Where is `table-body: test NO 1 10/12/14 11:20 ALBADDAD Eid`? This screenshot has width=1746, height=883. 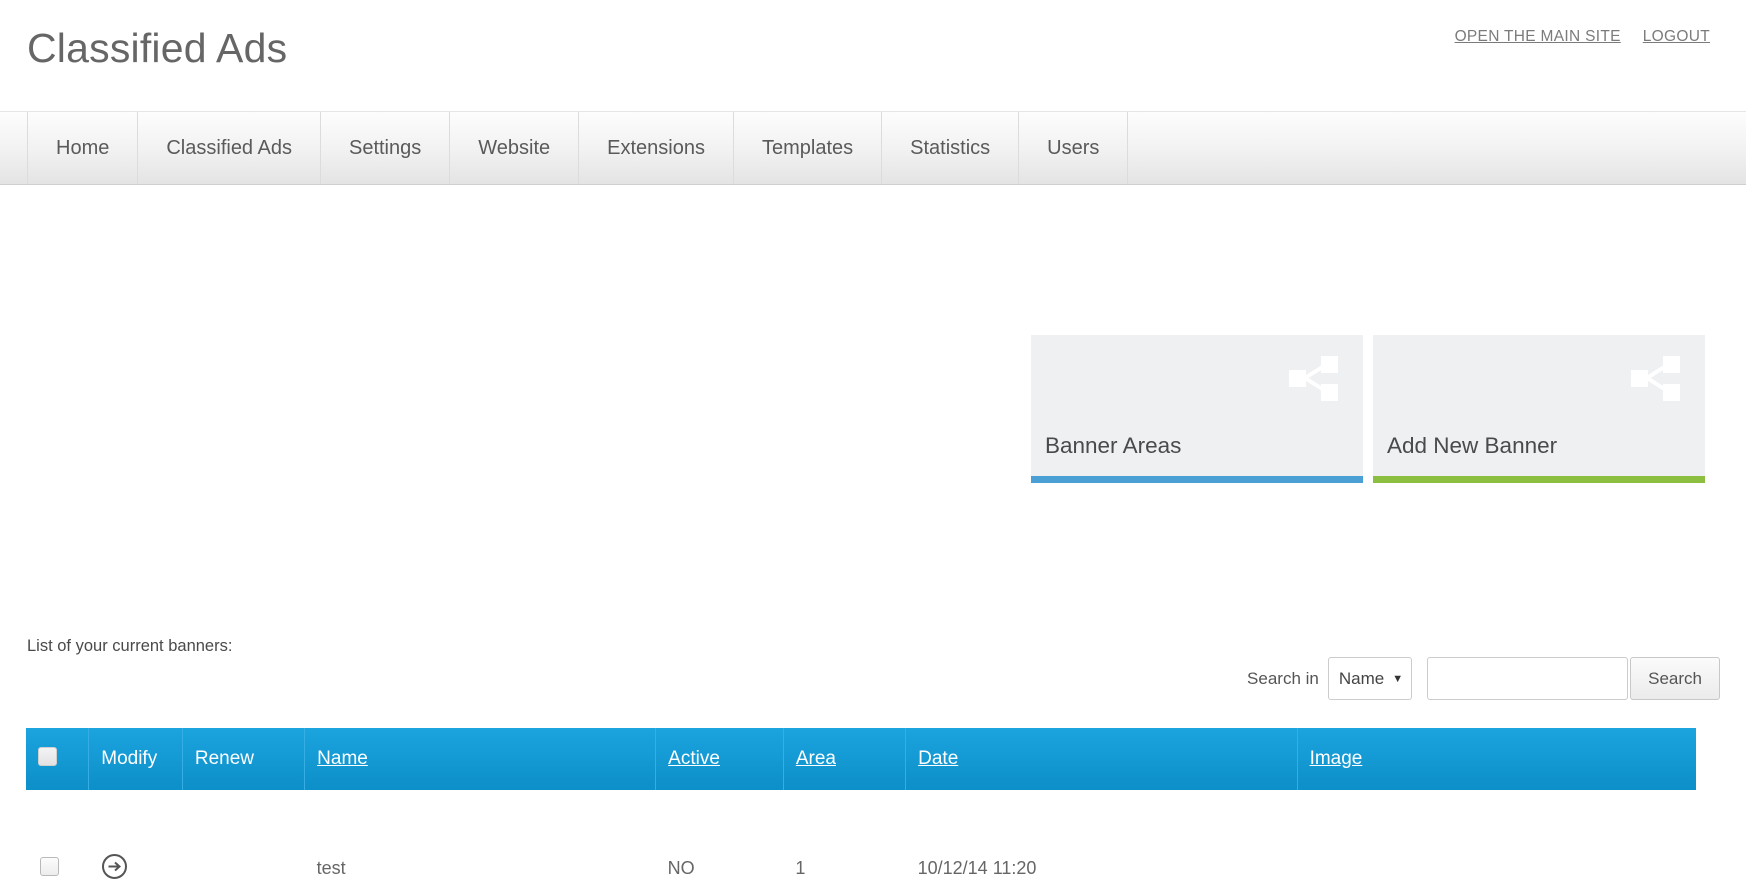
table-body: test NO 1 10/12/14 11:20 ALBADDAD Eid is located at coordinates (861, 836).